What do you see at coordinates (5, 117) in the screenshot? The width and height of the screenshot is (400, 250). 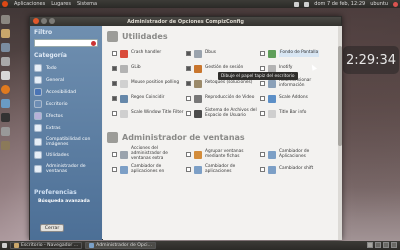 I see `terminal-icon` at bounding box center [5, 117].